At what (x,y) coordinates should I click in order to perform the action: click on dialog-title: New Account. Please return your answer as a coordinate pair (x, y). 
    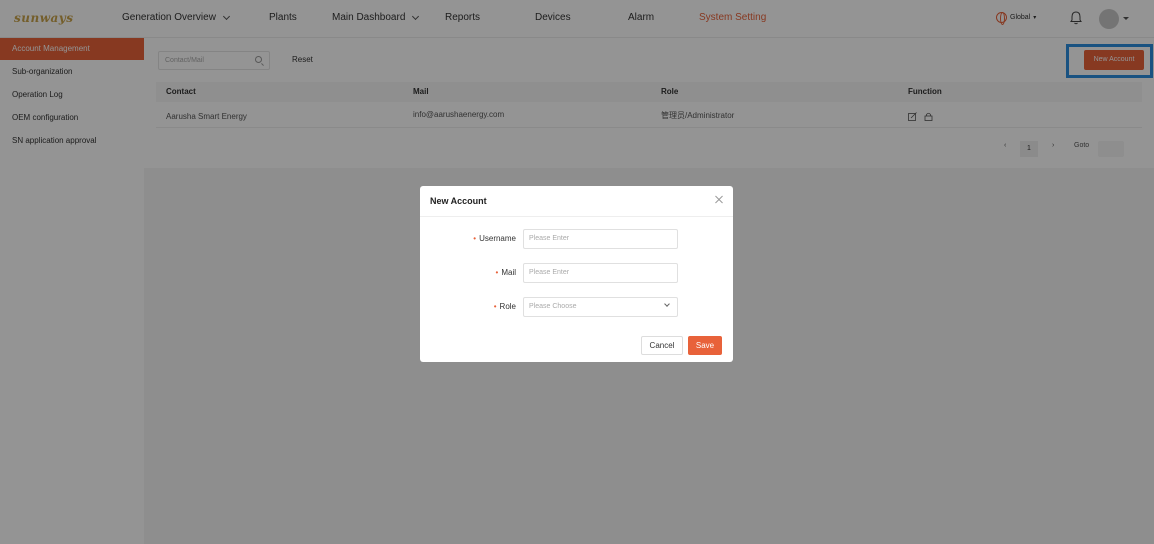
    Looking at the image, I should click on (458, 201).